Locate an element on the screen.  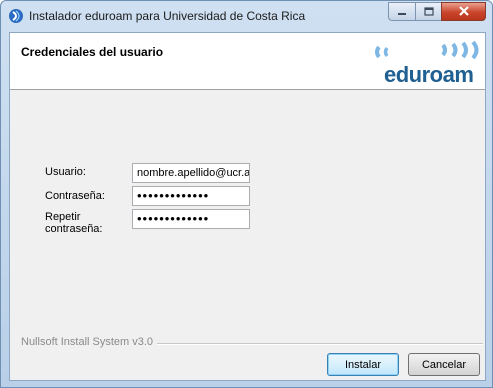
eduroam-logo: eduroam is located at coordinates (426, 64).